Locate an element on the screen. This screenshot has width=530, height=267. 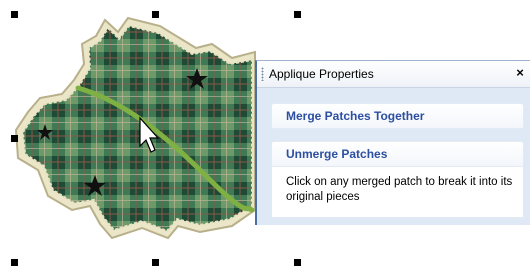
panel-title: Applique Properties is located at coordinates (321, 74).